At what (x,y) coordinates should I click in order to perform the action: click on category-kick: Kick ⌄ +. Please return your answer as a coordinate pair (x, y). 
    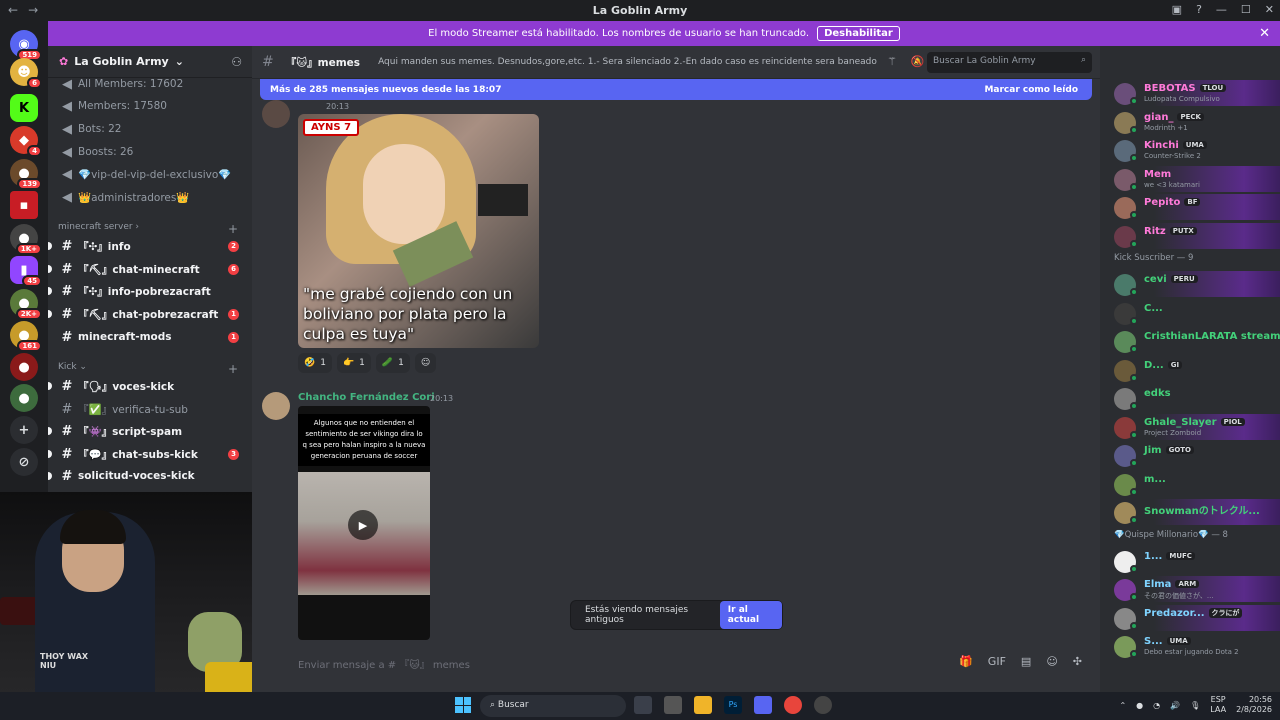
    Looking at the image, I should click on (148, 369).